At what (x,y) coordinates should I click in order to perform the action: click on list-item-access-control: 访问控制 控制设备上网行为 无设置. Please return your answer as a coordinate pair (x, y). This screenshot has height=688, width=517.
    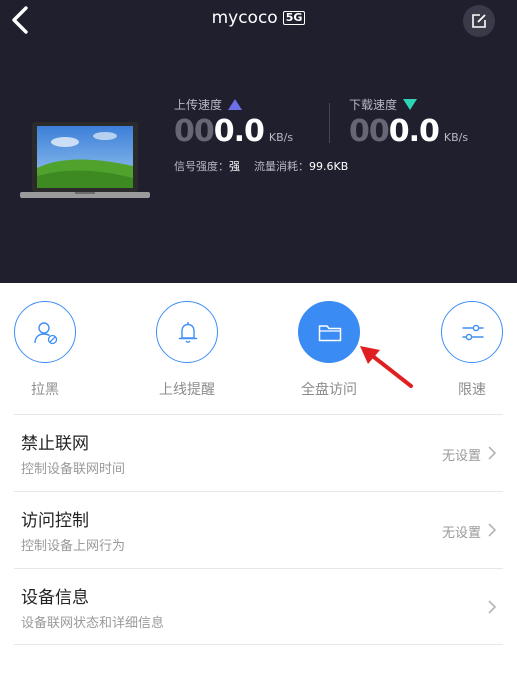
    Looking at the image, I should click on (258, 529).